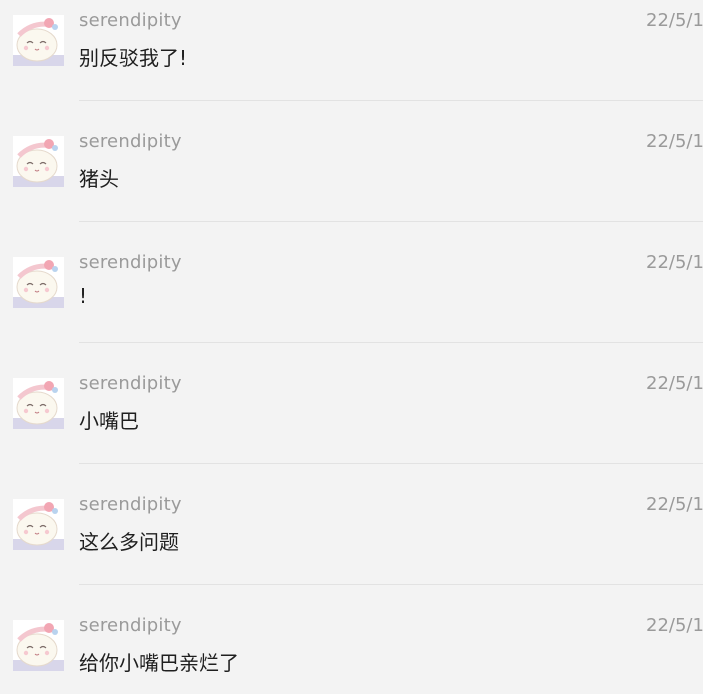 This screenshot has height=694, width=703. What do you see at coordinates (83, 296) in the screenshot?
I see `message-text: !` at bounding box center [83, 296].